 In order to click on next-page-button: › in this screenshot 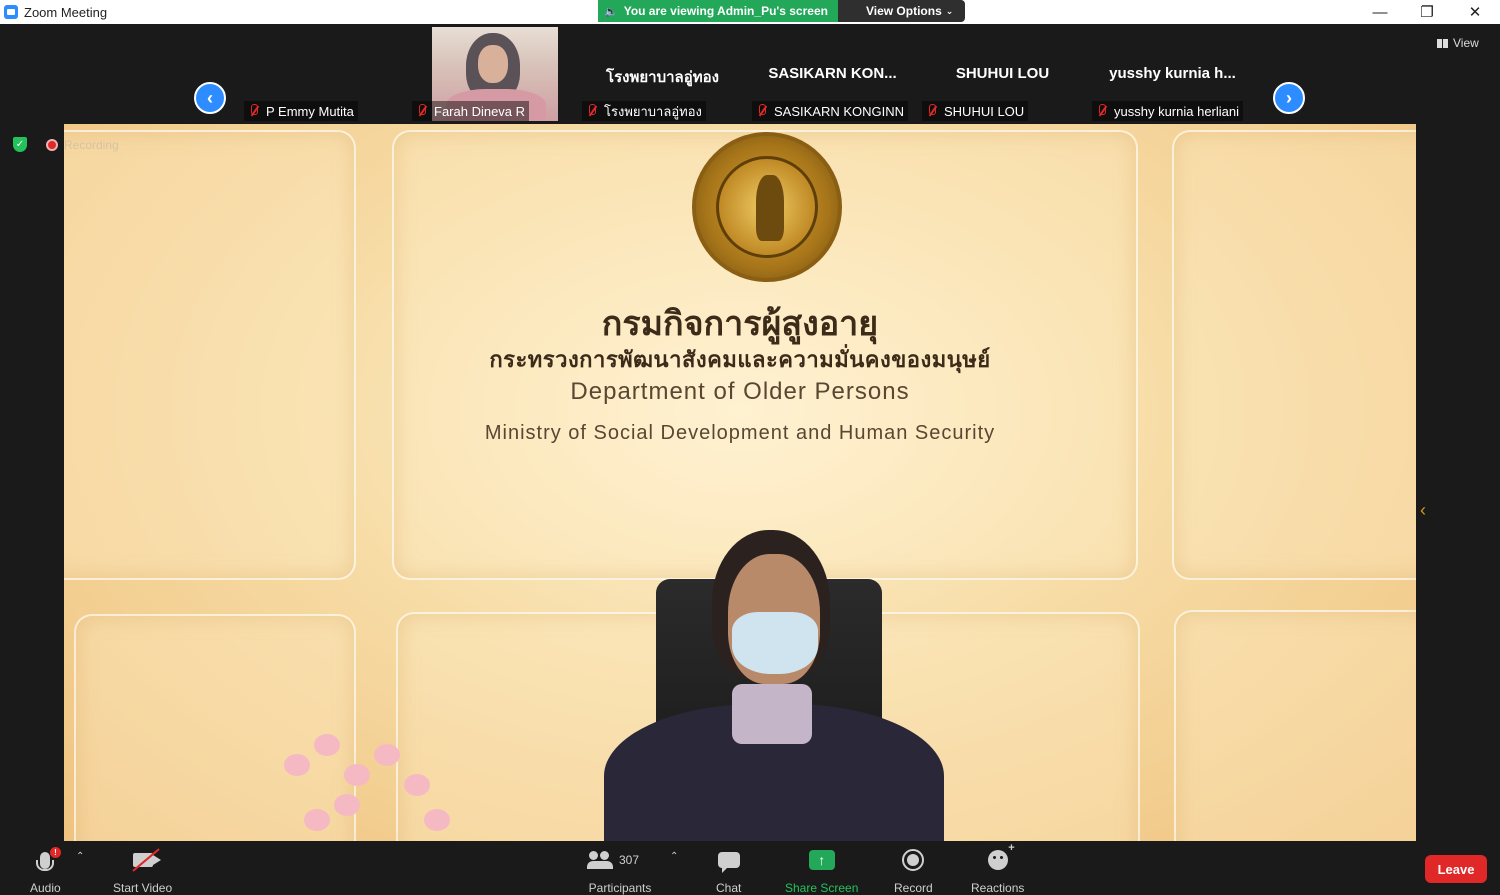, I will do `click(1289, 98)`.